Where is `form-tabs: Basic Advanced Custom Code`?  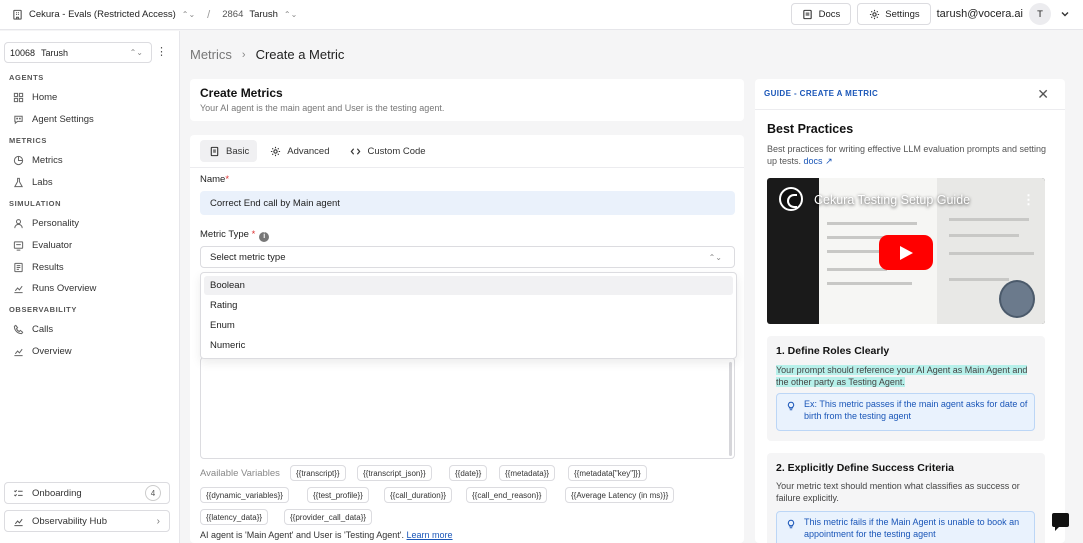
form-tabs: Basic Advanced Custom Code is located at coordinates (317, 151).